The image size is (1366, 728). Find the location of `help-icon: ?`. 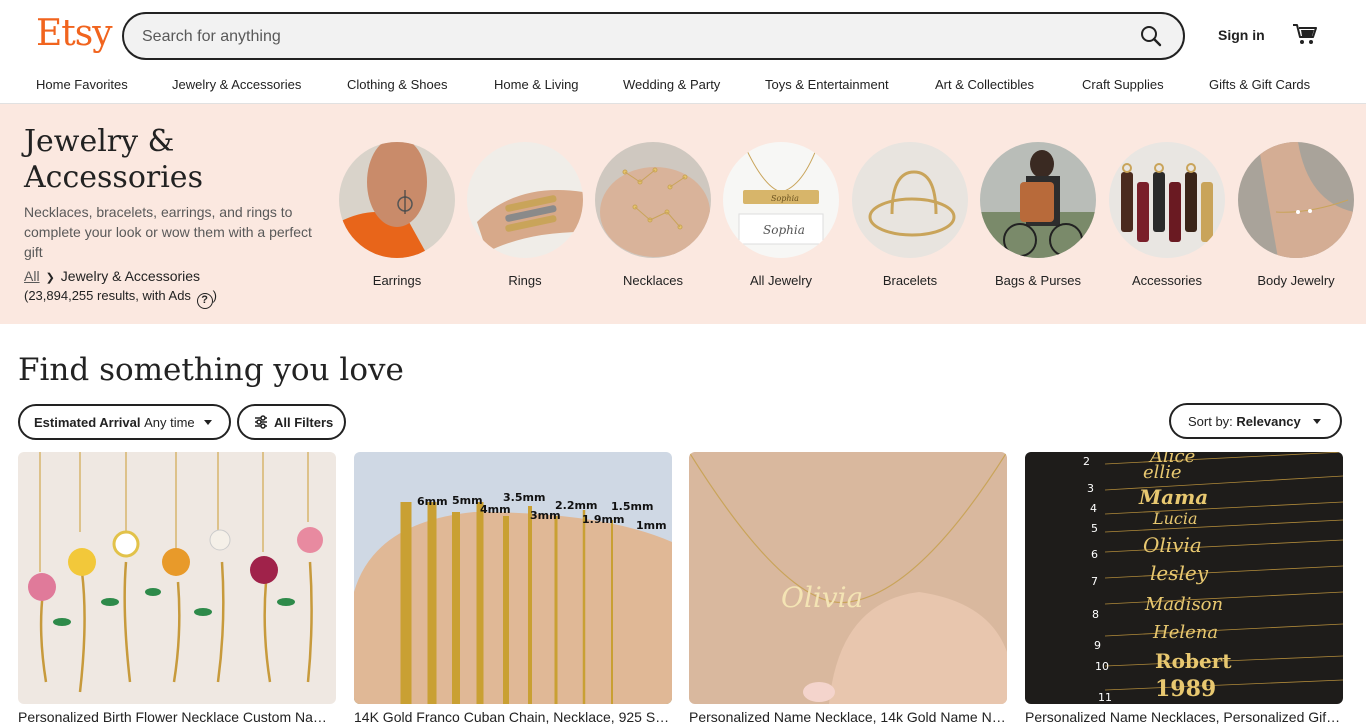

help-icon: ? is located at coordinates (204, 301).